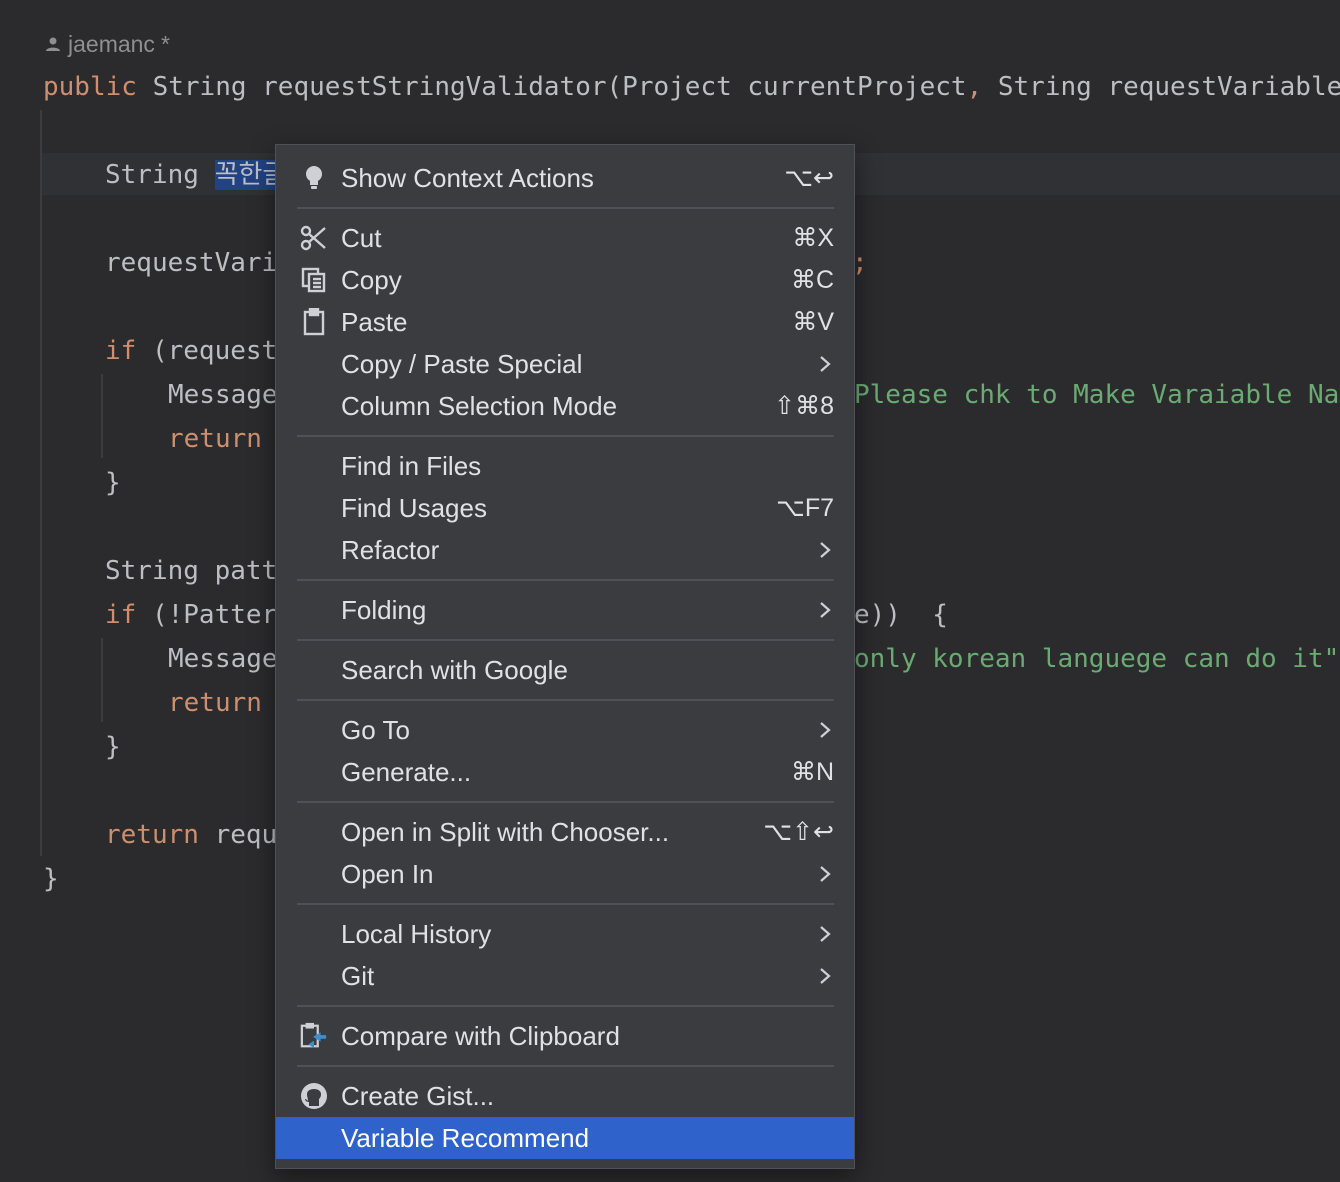 The height and width of the screenshot is (1182, 1340). What do you see at coordinates (414, 508) in the screenshot?
I see `menu-item-label: Find Usages` at bounding box center [414, 508].